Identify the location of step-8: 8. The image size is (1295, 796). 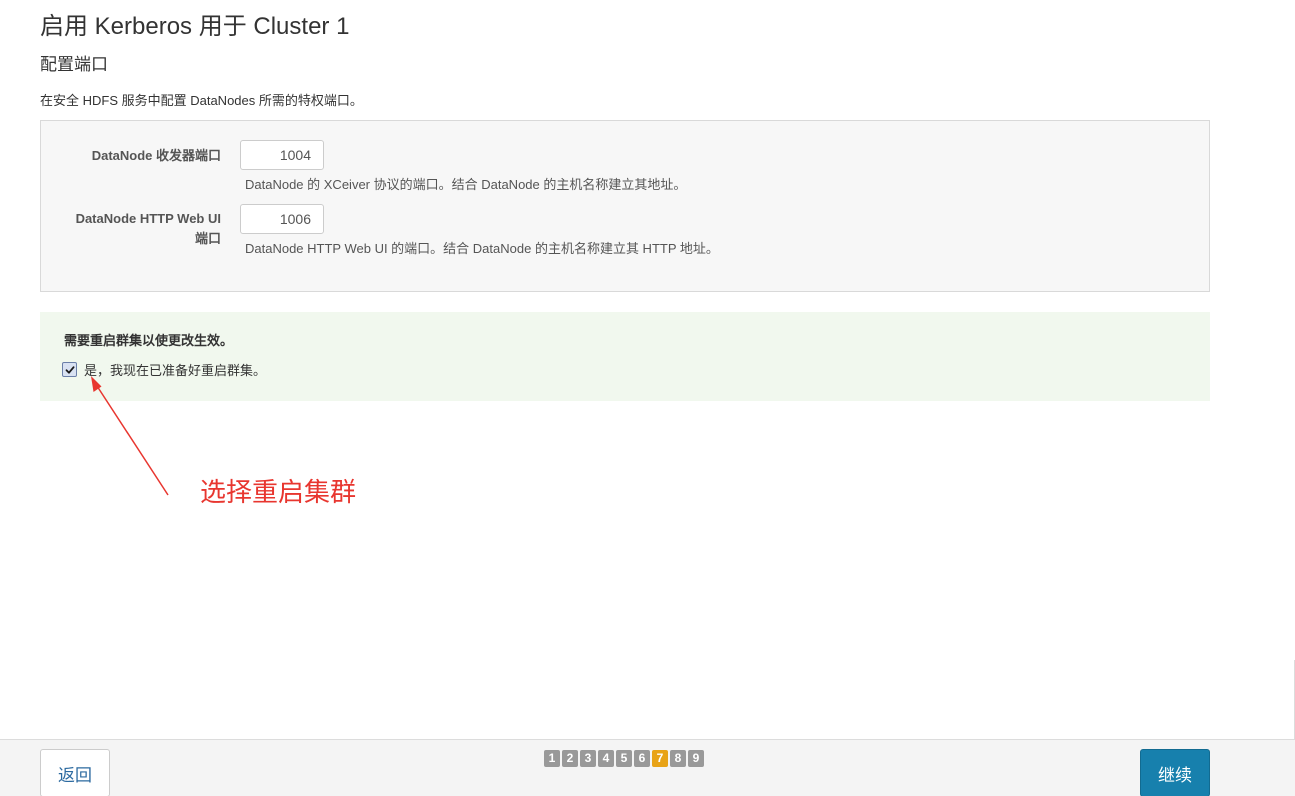
(678, 758).